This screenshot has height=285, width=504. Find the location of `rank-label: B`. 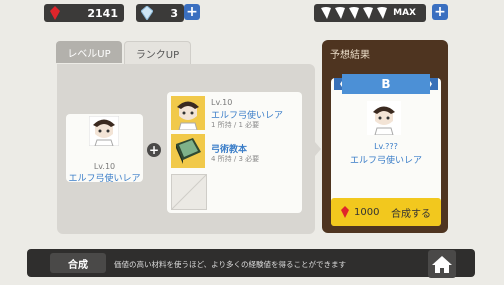

rank-label: B is located at coordinates (386, 84).